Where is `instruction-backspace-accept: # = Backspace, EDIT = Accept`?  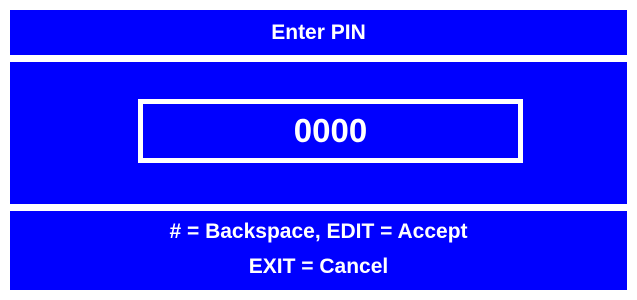
instruction-backspace-accept: # = Backspace, EDIT = Accept is located at coordinates (318, 232).